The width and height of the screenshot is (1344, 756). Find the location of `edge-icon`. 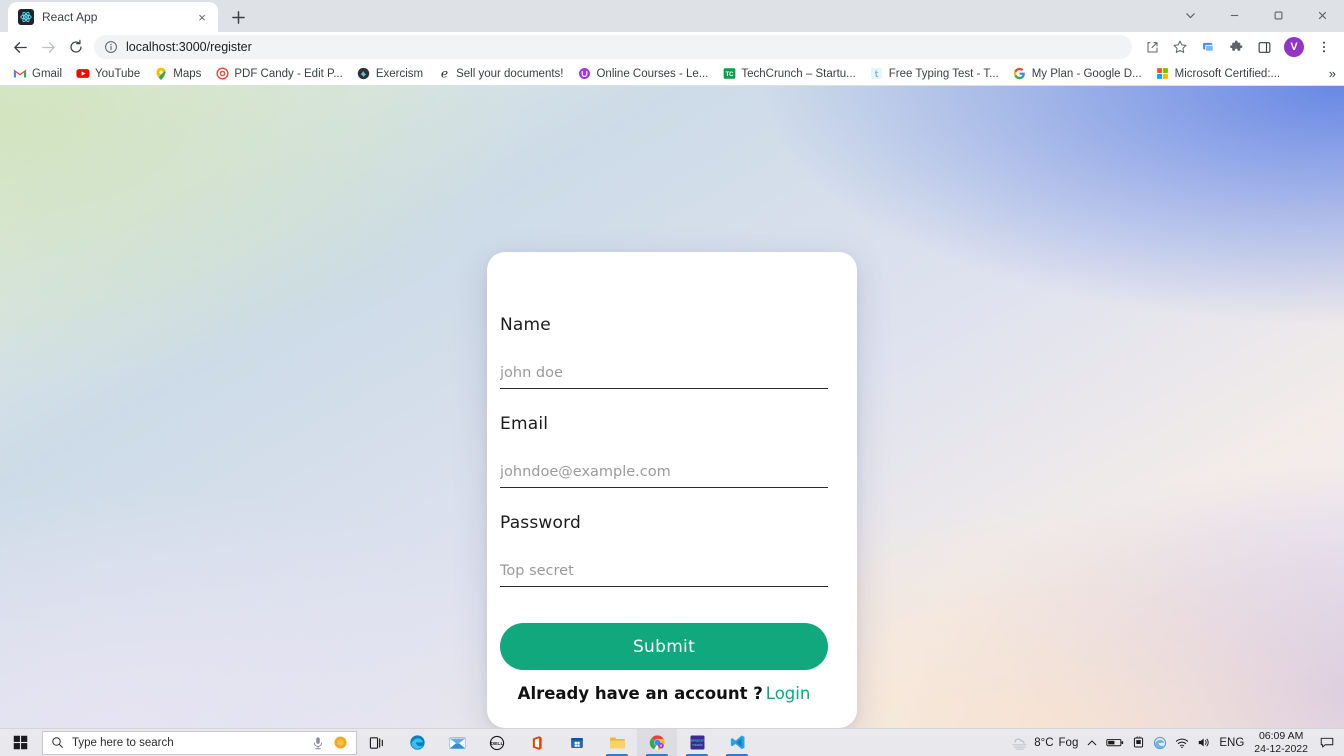

edge-icon is located at coordinates (417, 742).